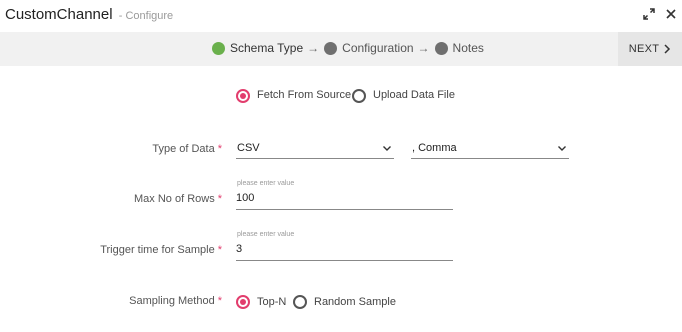  What do you see at coordinates (266, 48) in the screenshot?
I see `step-schema-type: Schema Type` at bounding box center [266, 48].